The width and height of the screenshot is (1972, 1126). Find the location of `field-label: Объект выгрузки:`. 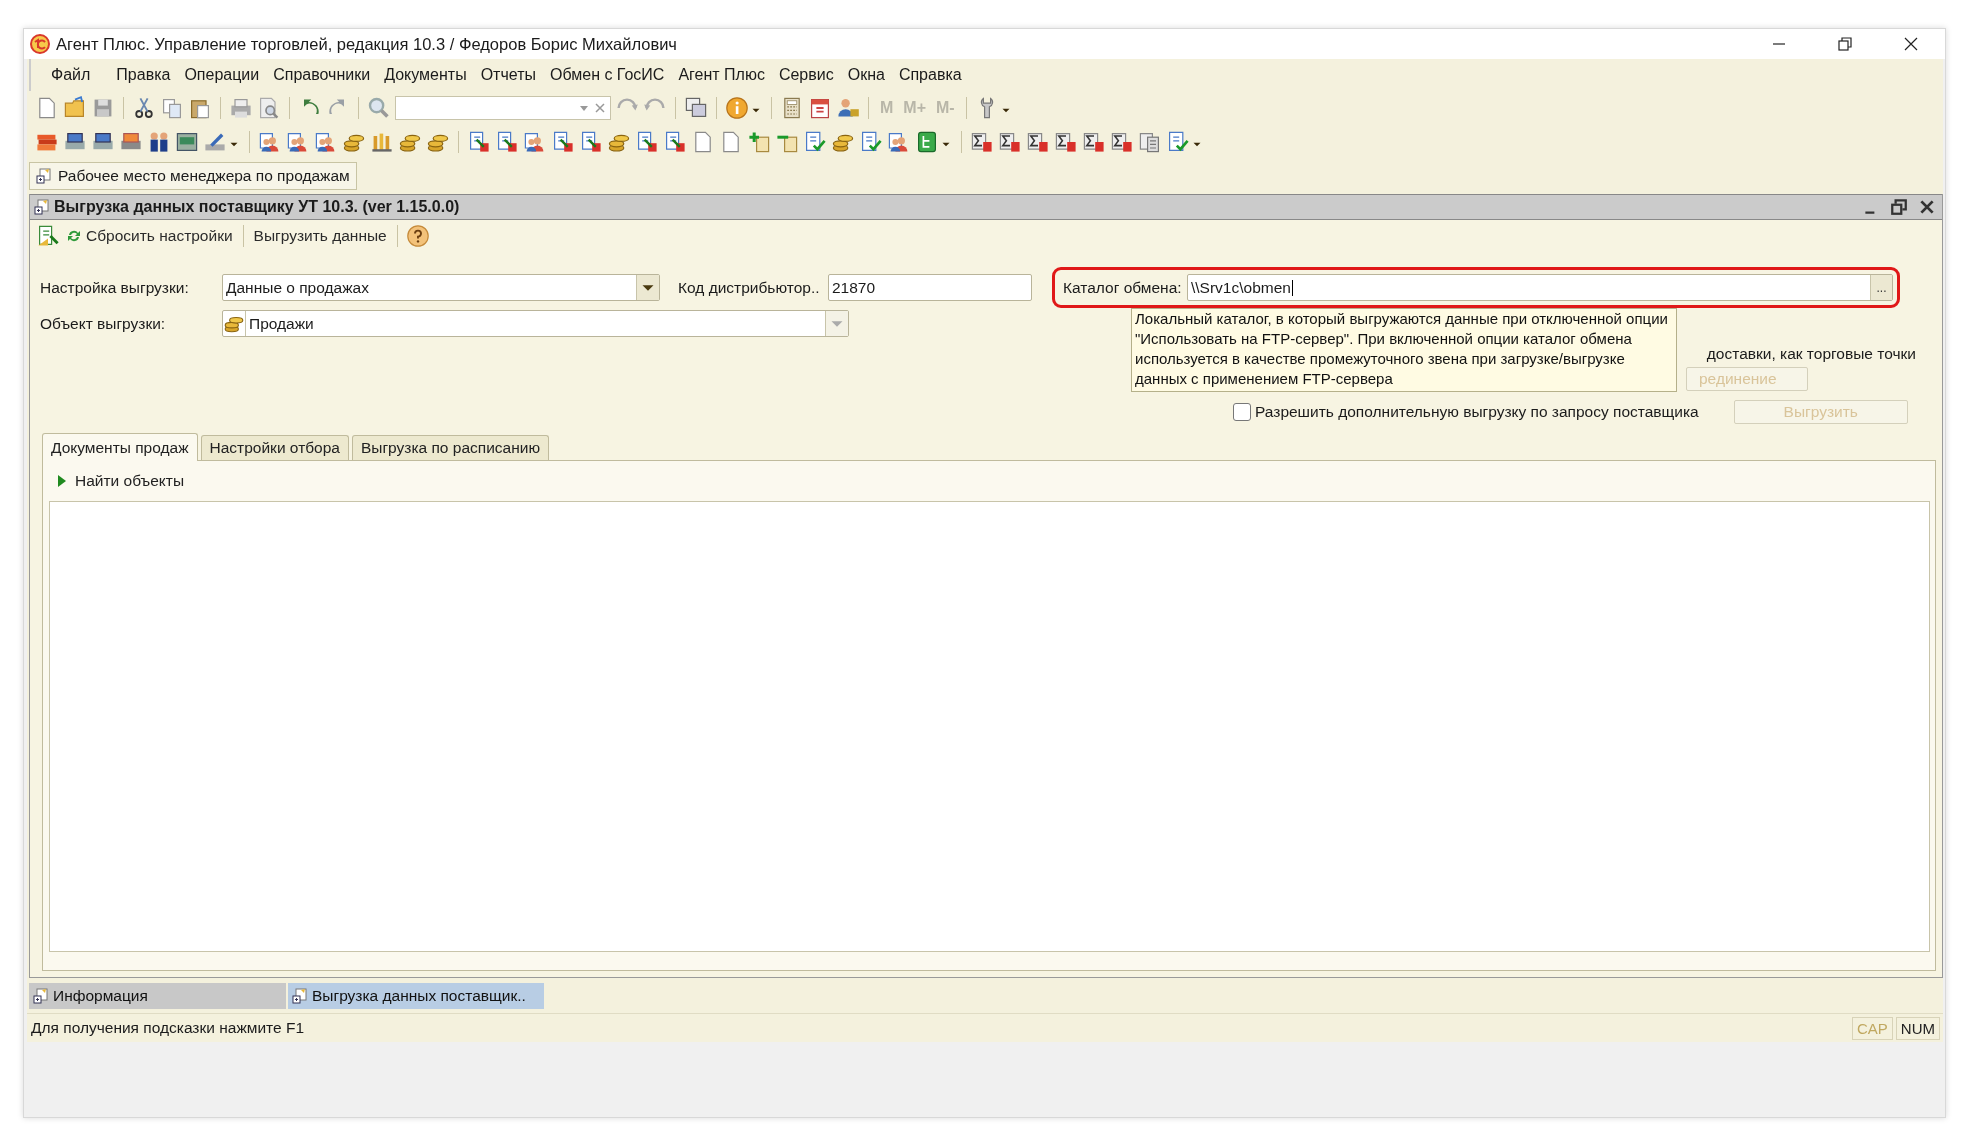

field-label: Объект выгрузки: is located at coordinates (103, 323).